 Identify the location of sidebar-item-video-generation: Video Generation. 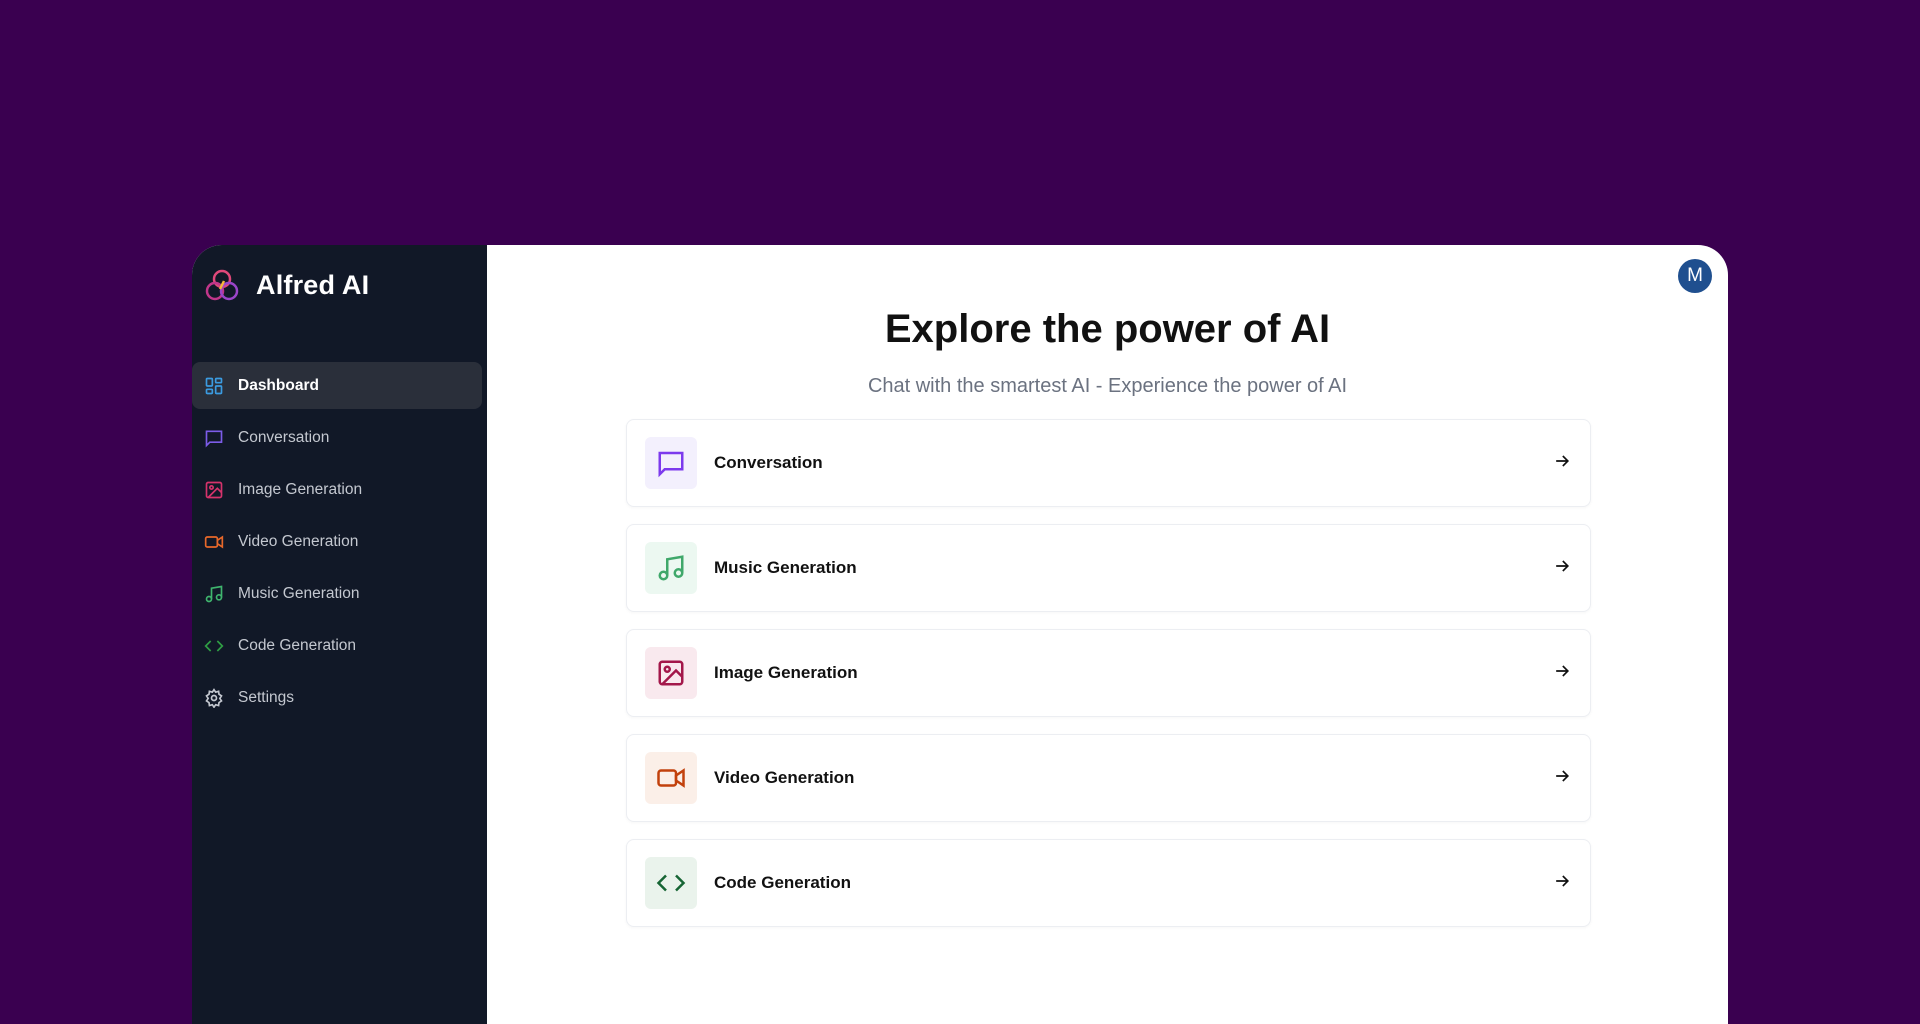
(337, 541).